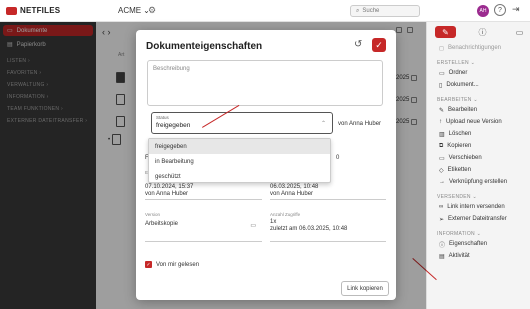 The width and height of the screenshot is (530, 309). What do you see at coordinates (442, 182) in the screenshot?
I see `link-arrow-icon: →` at bounding box center [442, 182].